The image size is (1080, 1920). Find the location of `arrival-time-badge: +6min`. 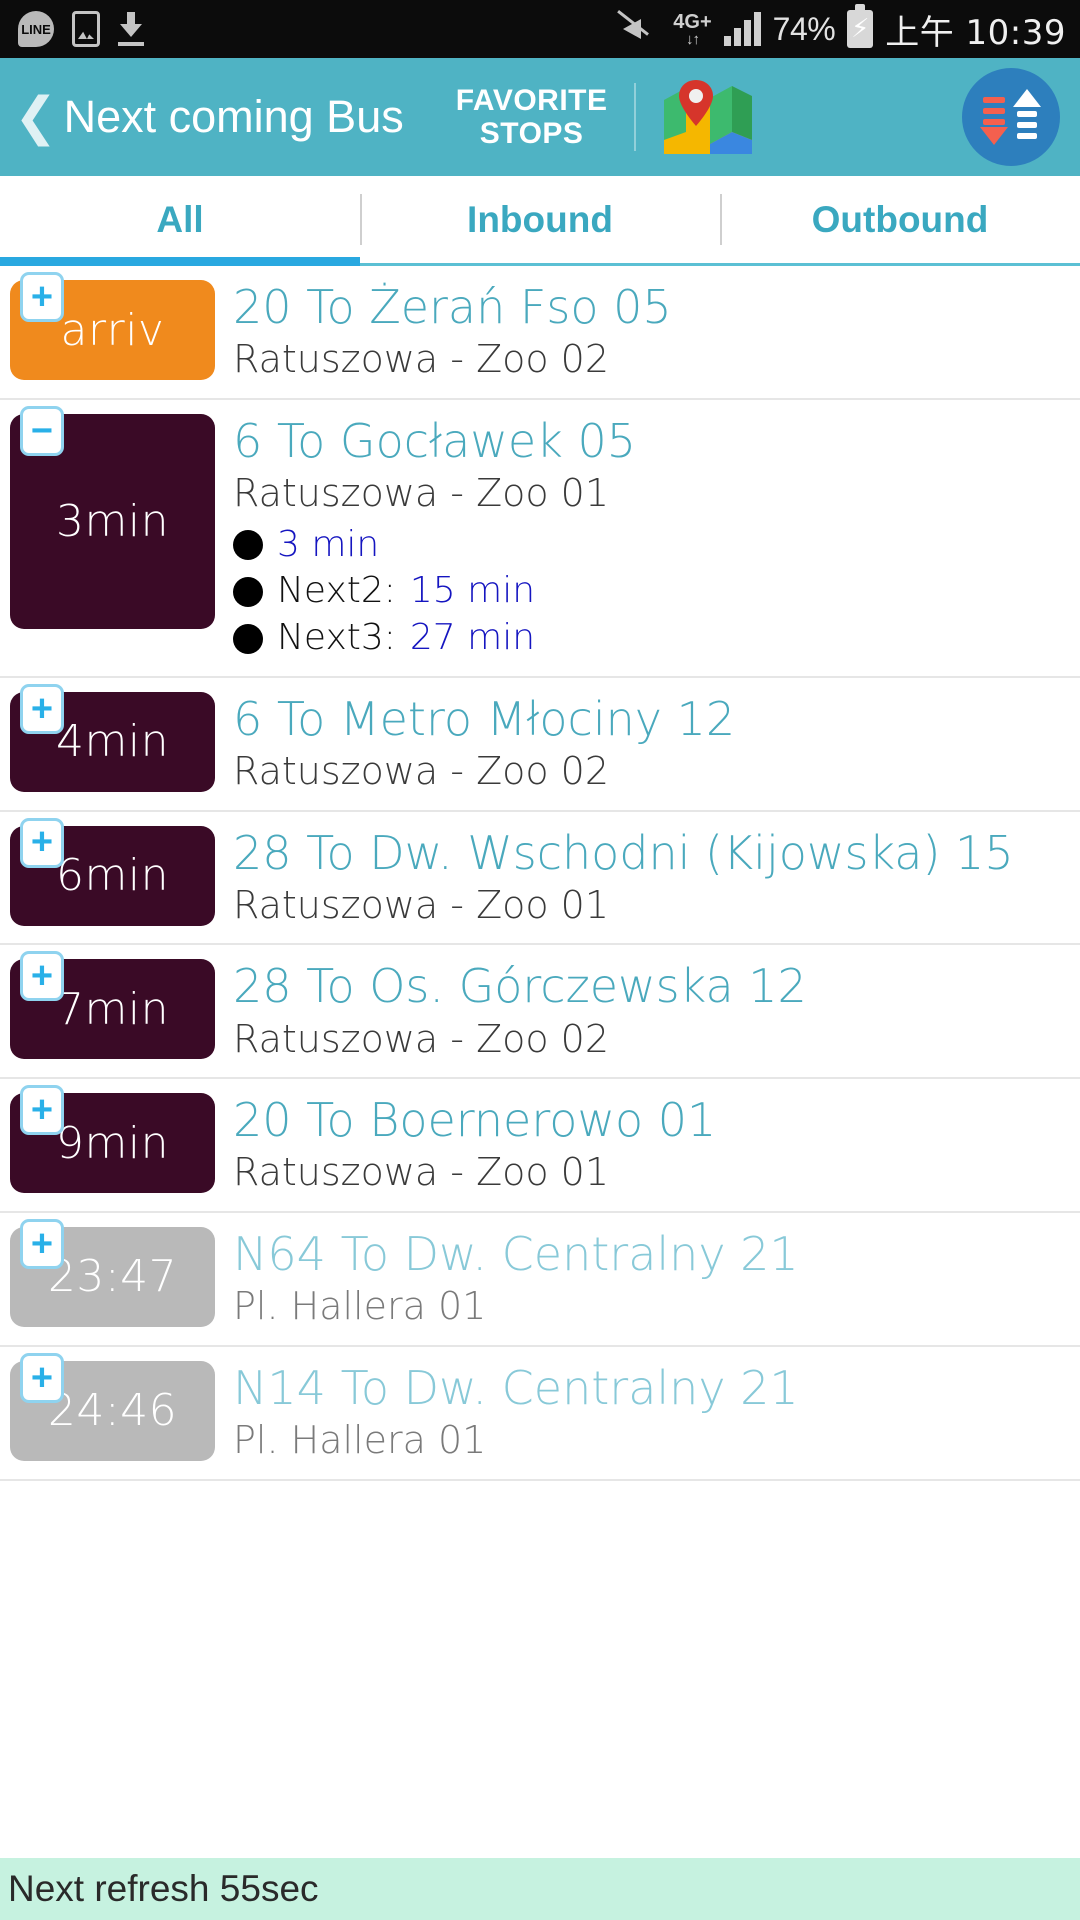

arrival-time-badge: +6min is located at coordinates (112, 871).